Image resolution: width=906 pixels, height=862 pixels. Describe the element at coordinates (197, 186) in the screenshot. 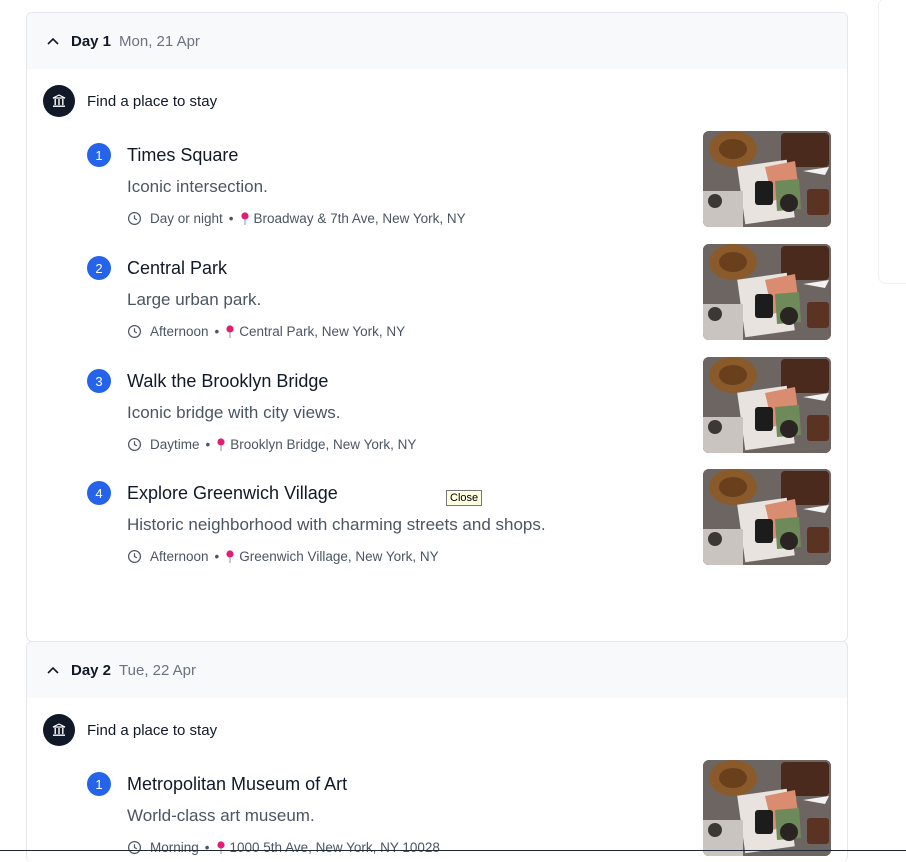

I see `activity-description: Iconic intersection.` at that location.